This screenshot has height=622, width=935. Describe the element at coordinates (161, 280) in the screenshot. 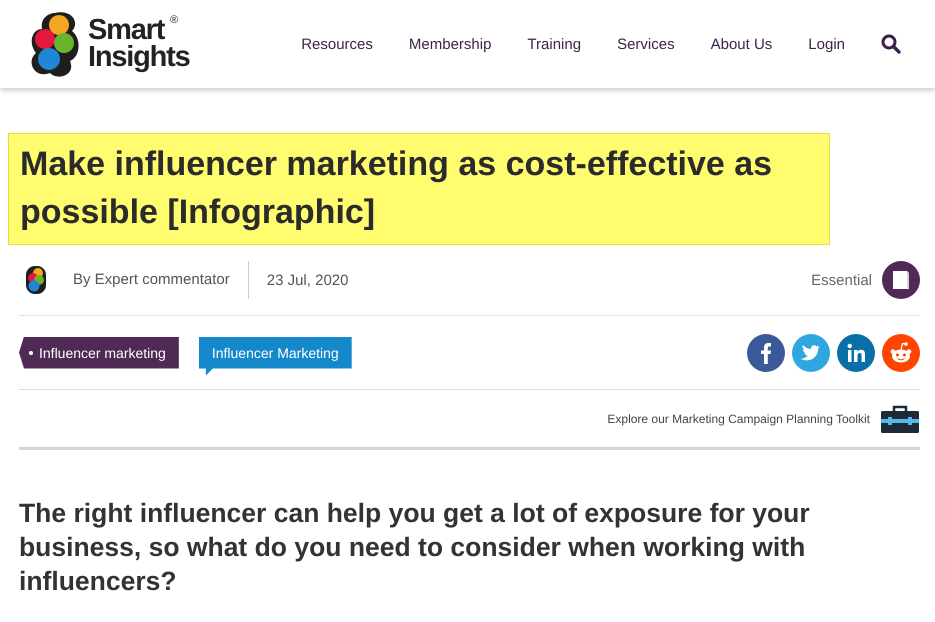

I see `author-name: By Expert commentator` at that location.